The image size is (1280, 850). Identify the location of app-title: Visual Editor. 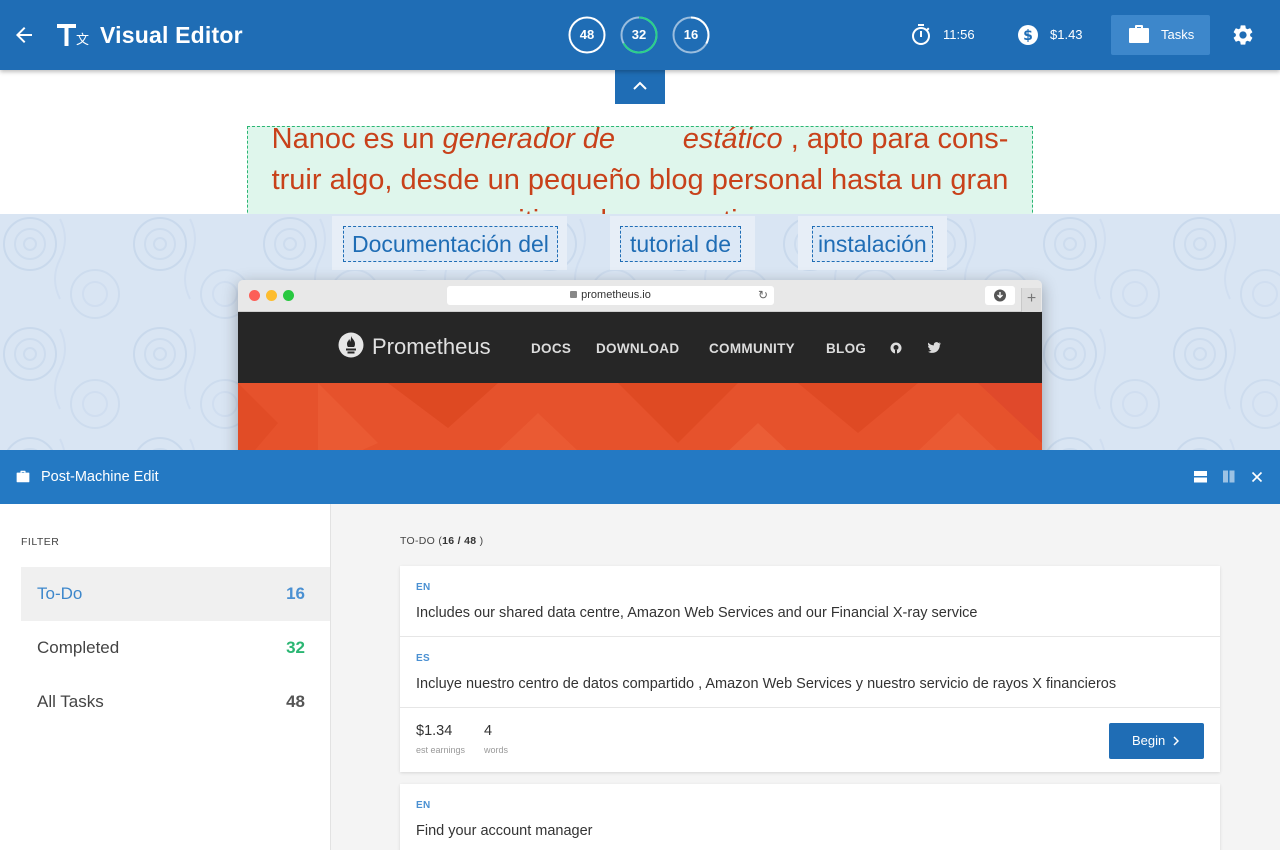
(171, 35).